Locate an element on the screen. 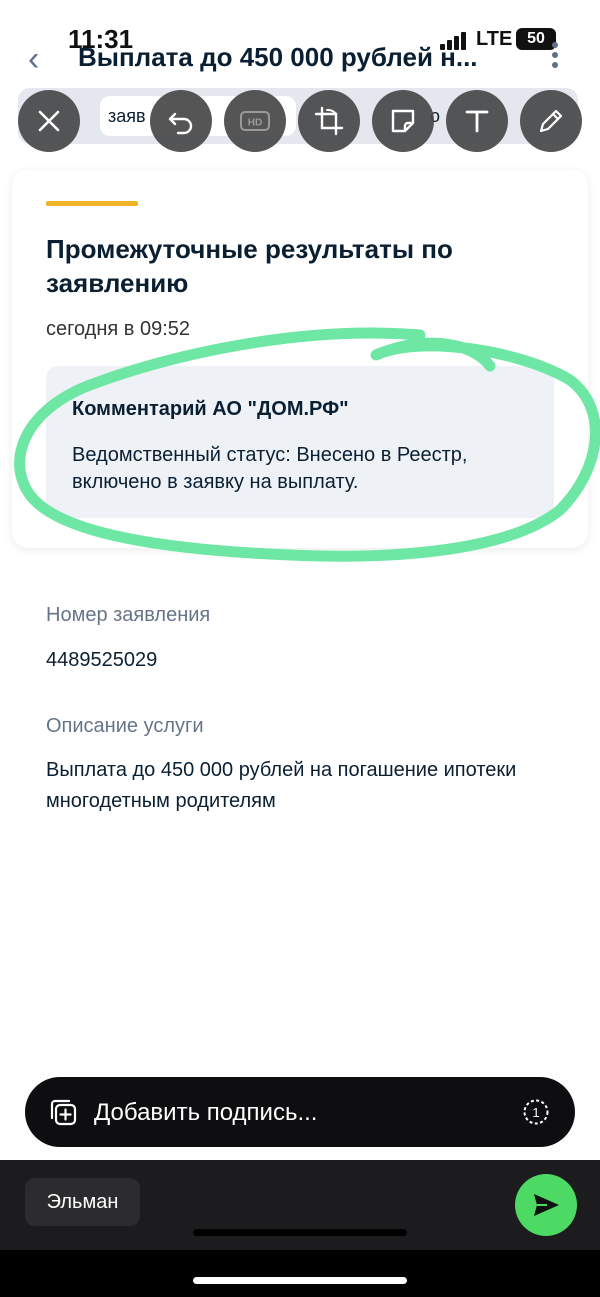 This screenshot has width=600, height=1297. home-indicator is located at coordinates (300, 1232).